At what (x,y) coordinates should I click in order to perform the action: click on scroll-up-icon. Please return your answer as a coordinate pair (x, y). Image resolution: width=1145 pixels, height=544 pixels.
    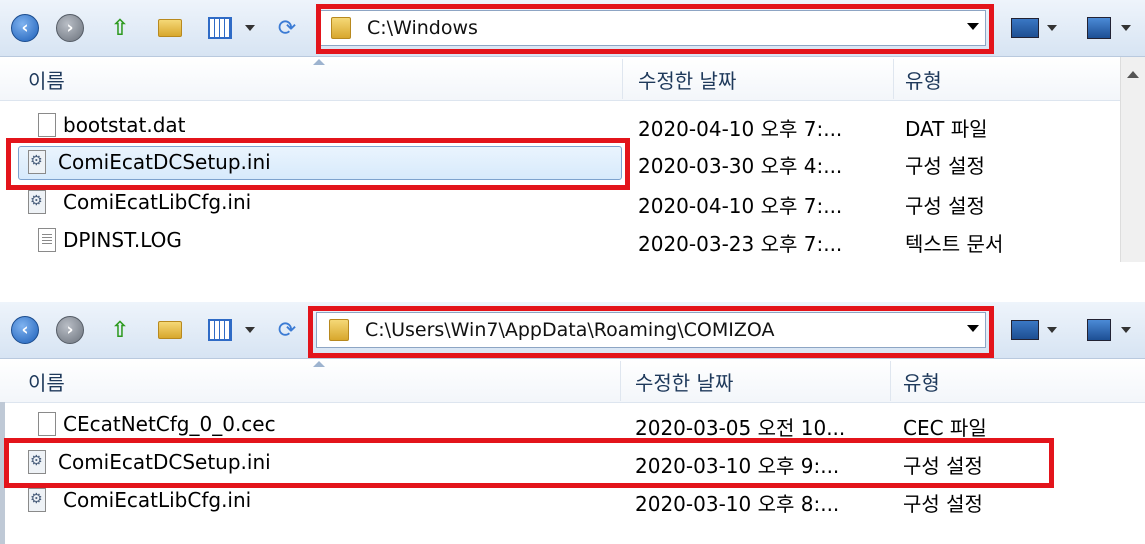
    Looking at the image, I should click on (1133, 74).